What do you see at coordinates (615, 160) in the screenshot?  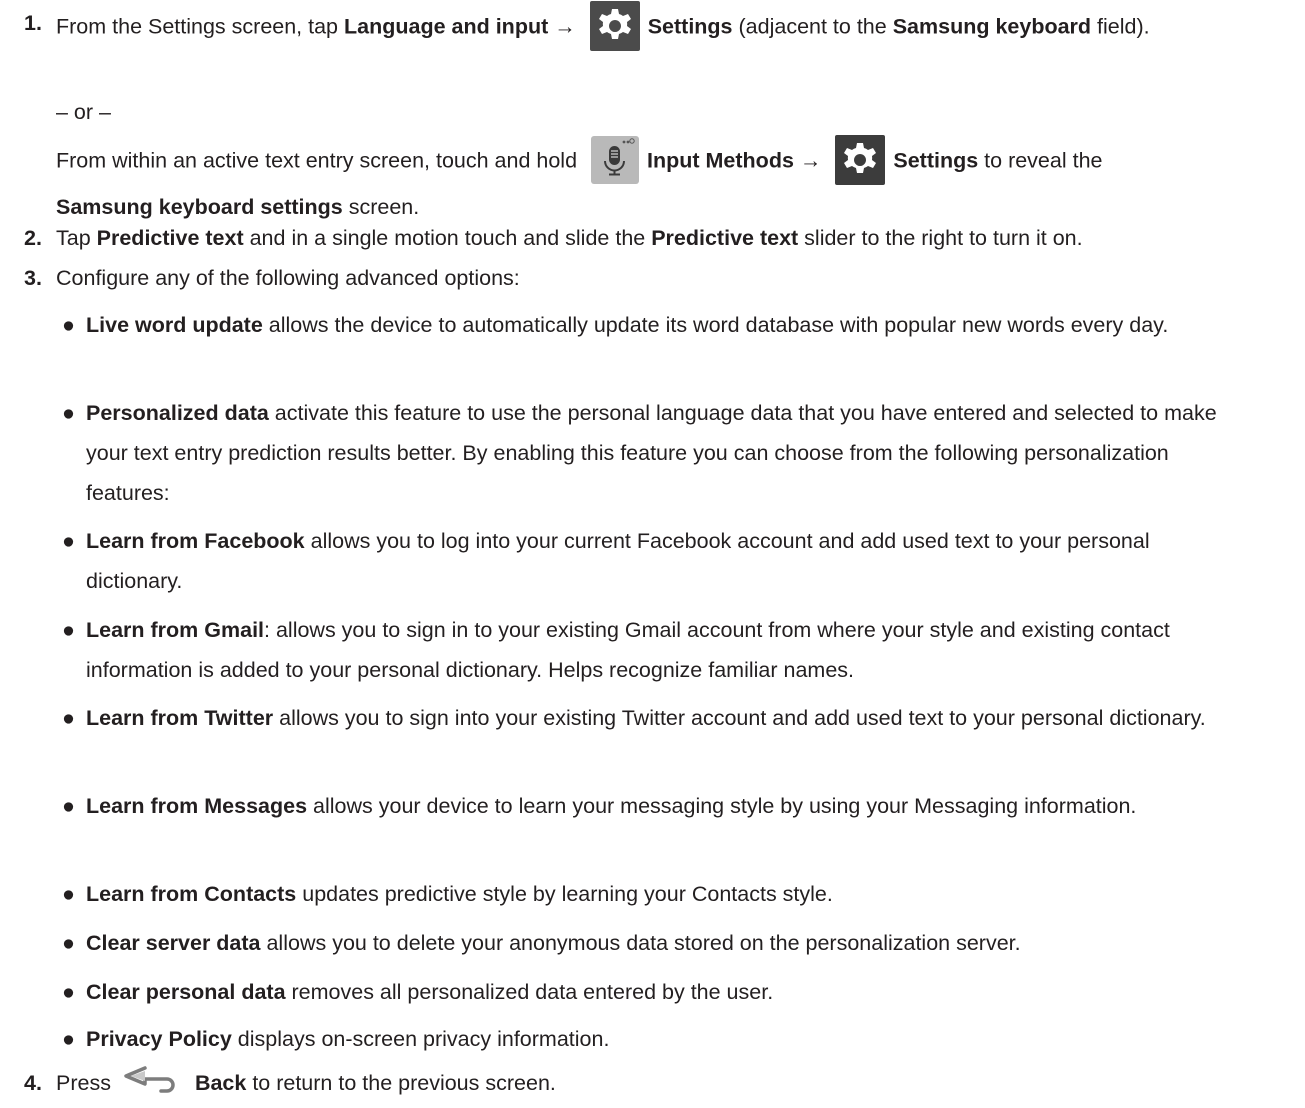 I see `microphone-icon` at bounding box center [615, 160].